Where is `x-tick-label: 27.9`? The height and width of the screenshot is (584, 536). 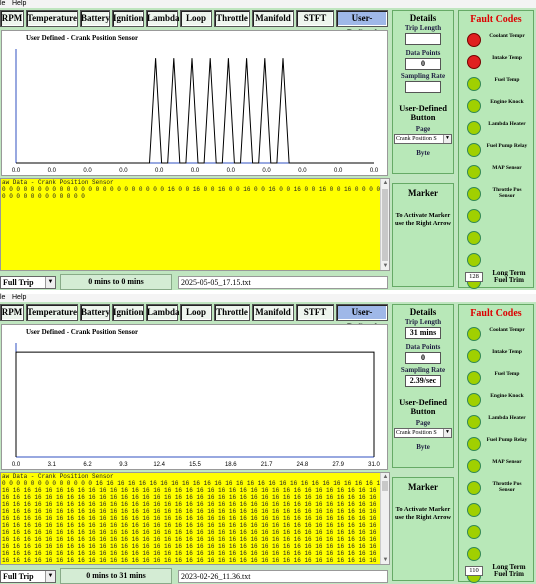 x-tick-label: 27.9 is located at coordinates (338, 465).